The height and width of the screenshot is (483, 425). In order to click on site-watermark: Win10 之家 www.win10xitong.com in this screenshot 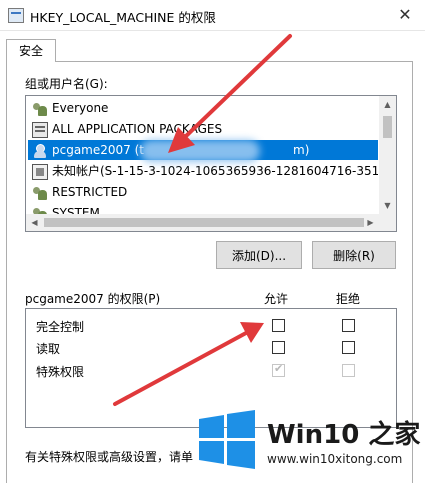, I will do `click(308, 440)`.